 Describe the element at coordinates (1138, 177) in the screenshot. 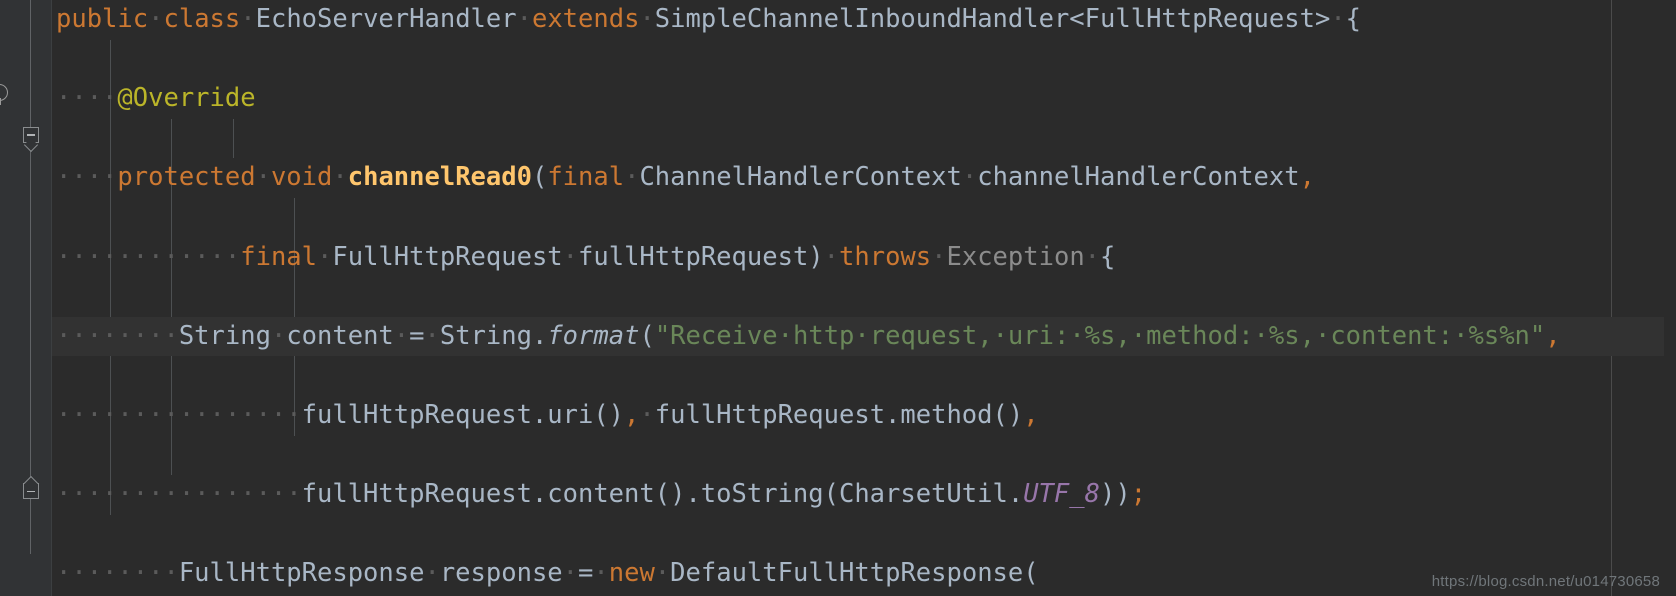

I see `code-token: channelHandlerContext` at that location.